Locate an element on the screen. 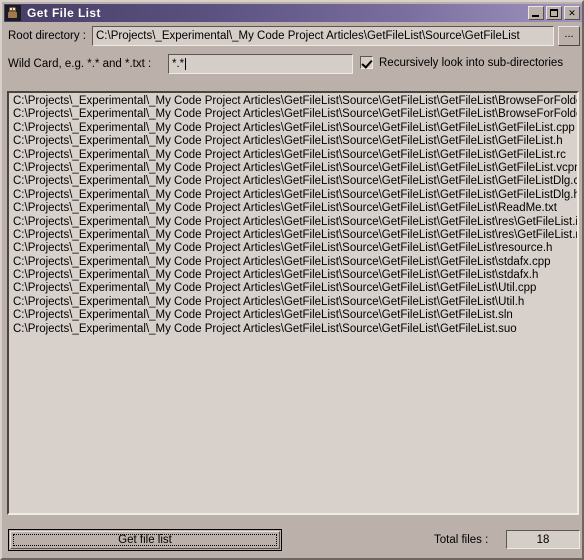 The width and height of the screenshot is (584, 560). wildcard-label: Wild Card, e.g. *.* and *.txt : is located at coordinates (80, 64).